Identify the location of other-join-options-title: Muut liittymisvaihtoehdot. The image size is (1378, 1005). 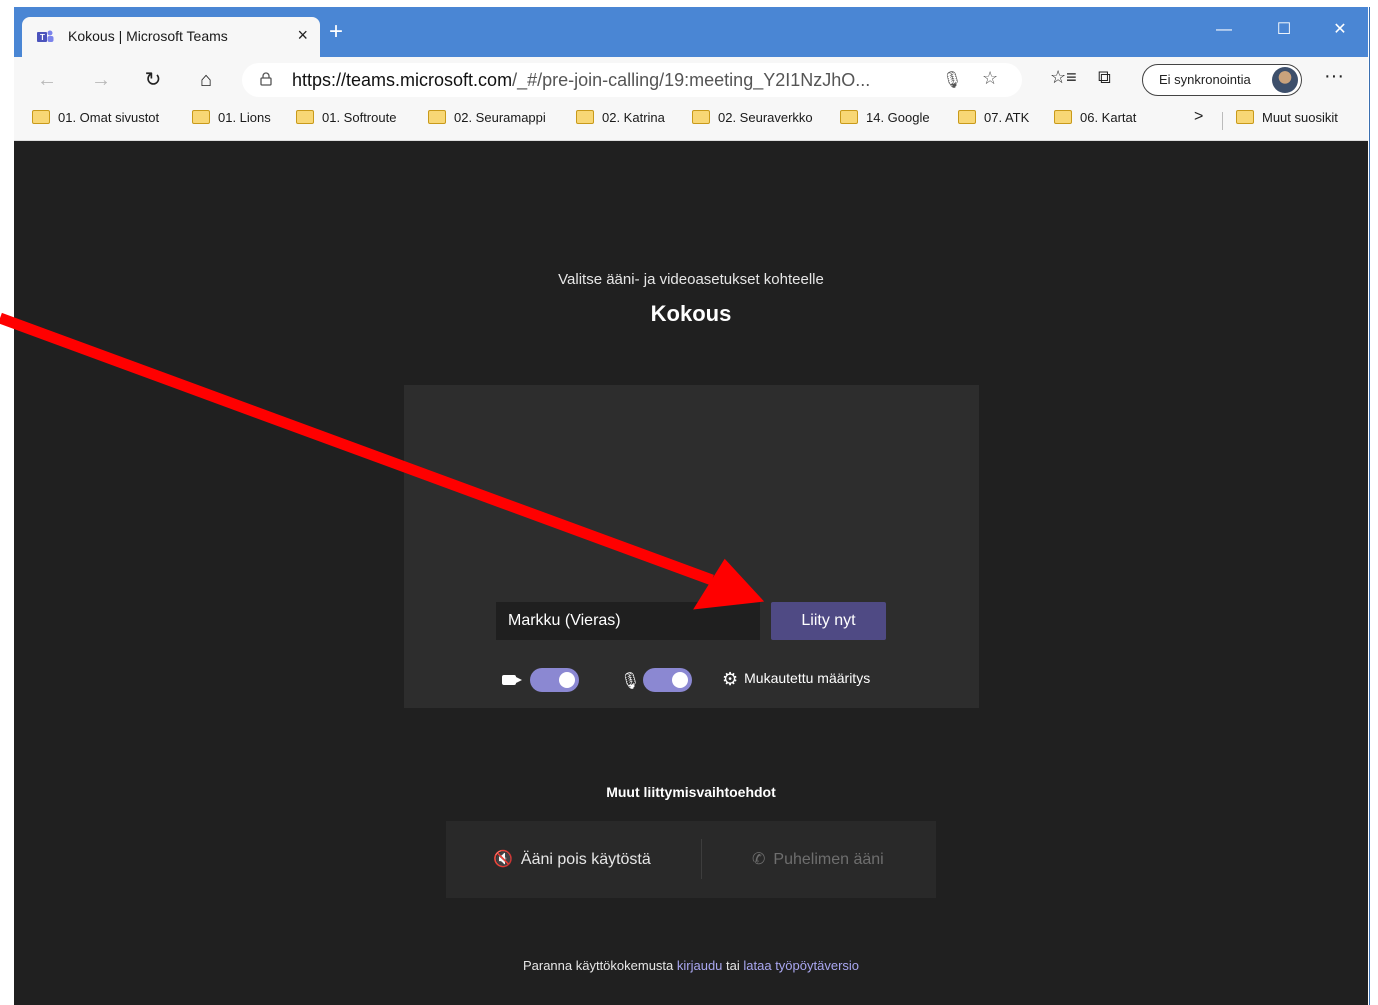
(691, 792).